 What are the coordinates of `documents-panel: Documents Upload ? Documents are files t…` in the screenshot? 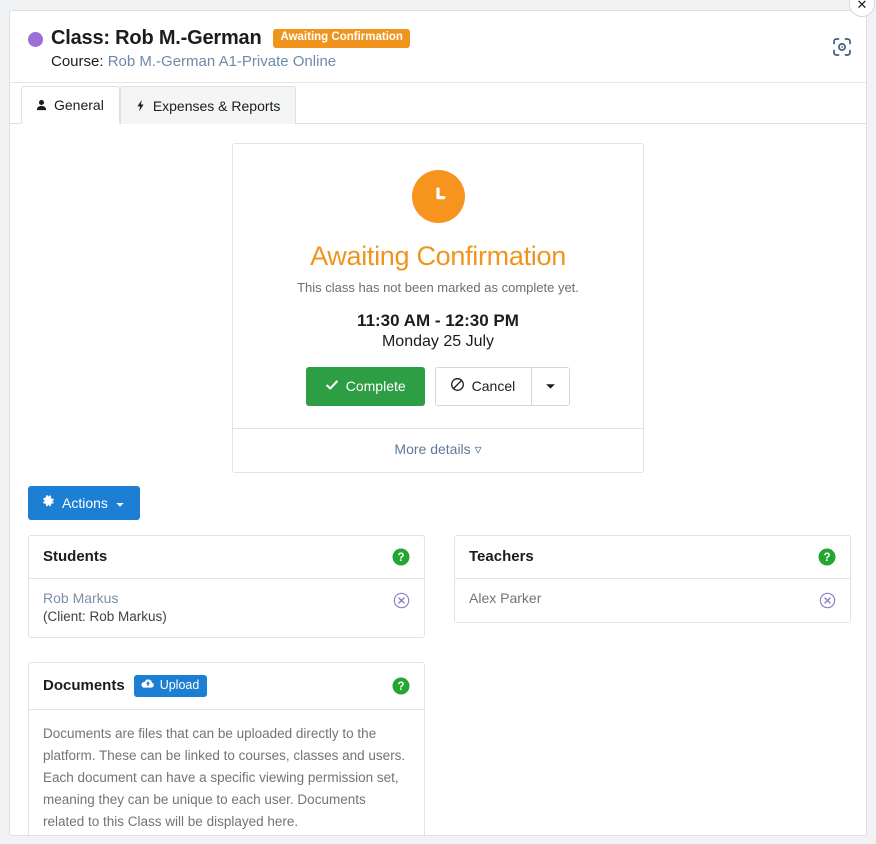 It's located at (226, 748).